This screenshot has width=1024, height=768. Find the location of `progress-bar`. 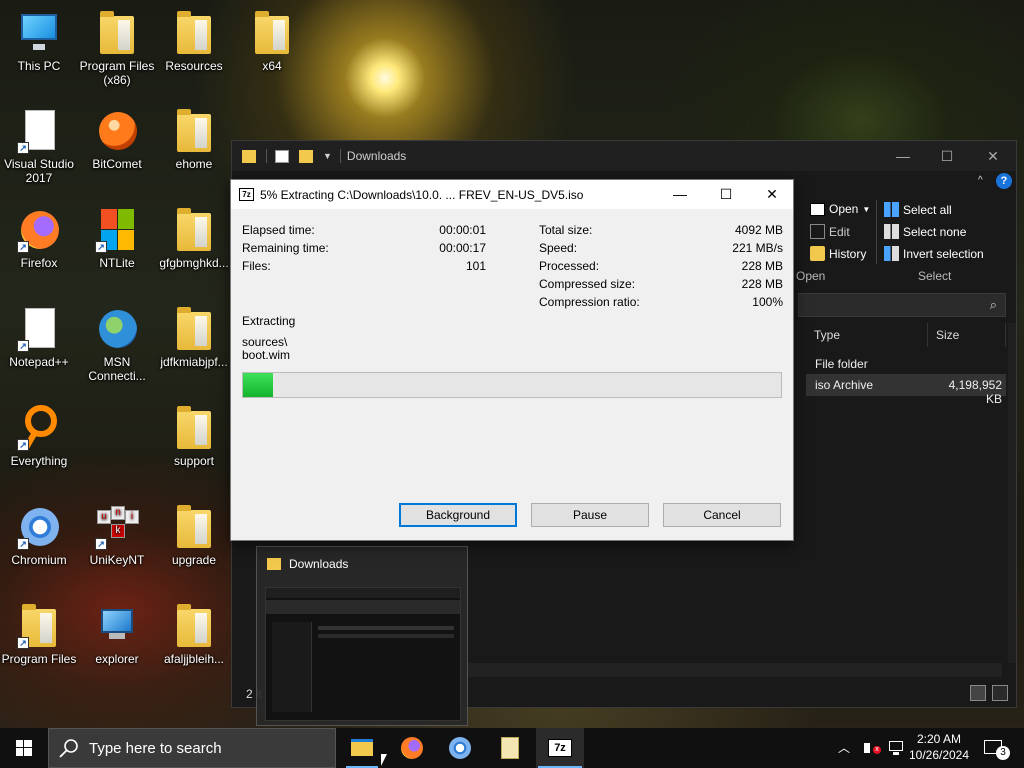

progress-bar is located at coordinates (512, 385).